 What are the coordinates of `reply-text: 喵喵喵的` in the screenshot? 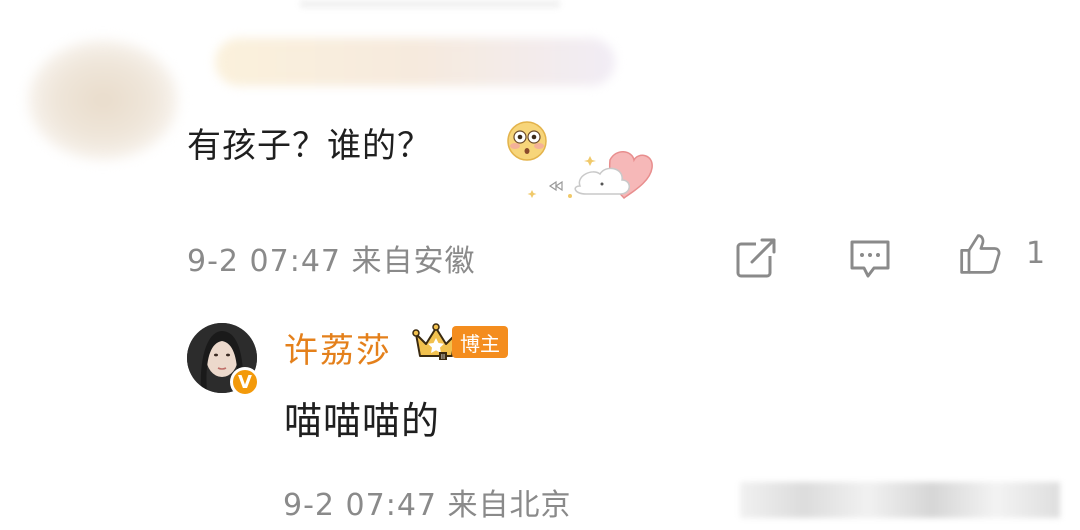 It's located at (362, 421).